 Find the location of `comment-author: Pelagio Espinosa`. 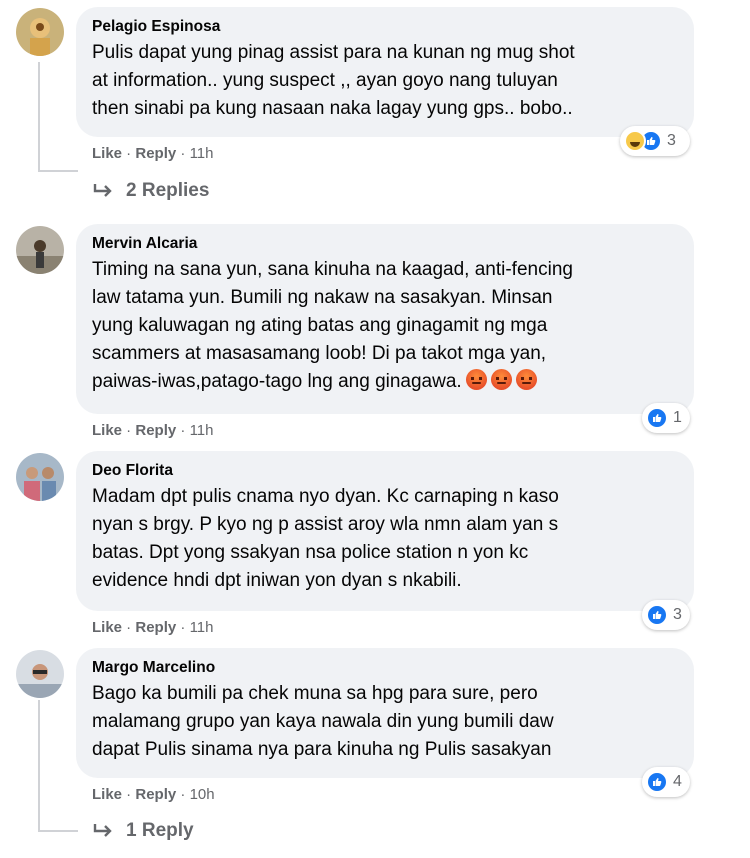

comment-author: Pelagio Espinosa is located at coordinates (385, 27).